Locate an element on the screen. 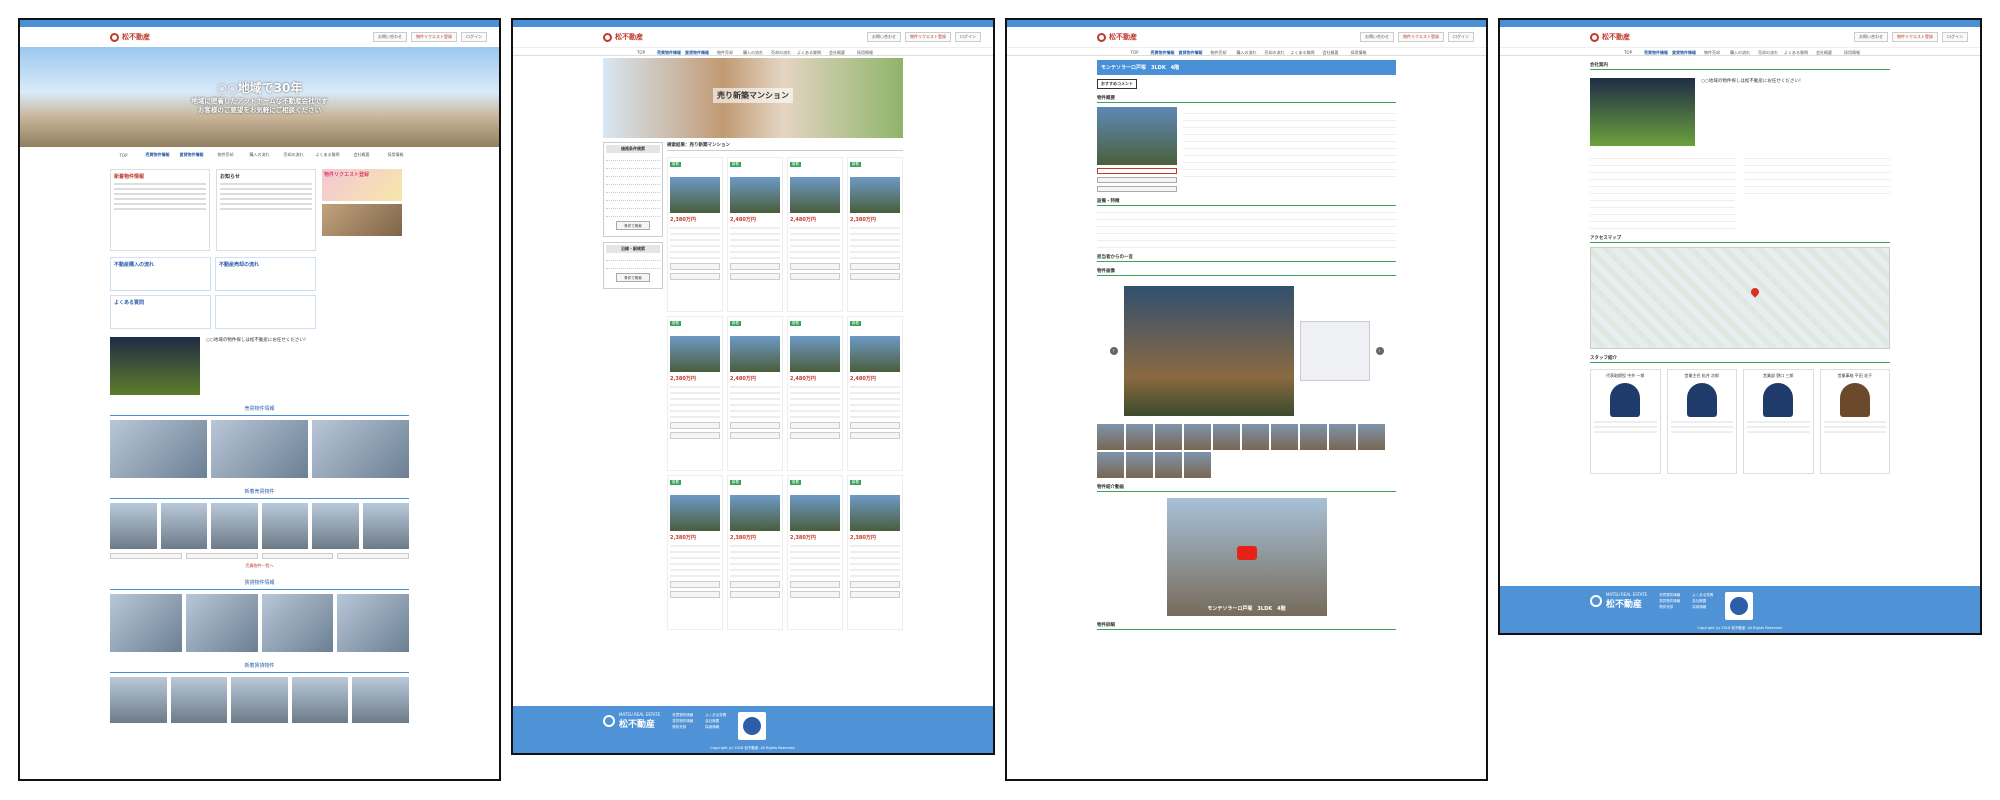 The image size is (2000, 800). property-video: モンテソラーロ戸塚 3LDK 4階 is located at coordinates (1246, 557).